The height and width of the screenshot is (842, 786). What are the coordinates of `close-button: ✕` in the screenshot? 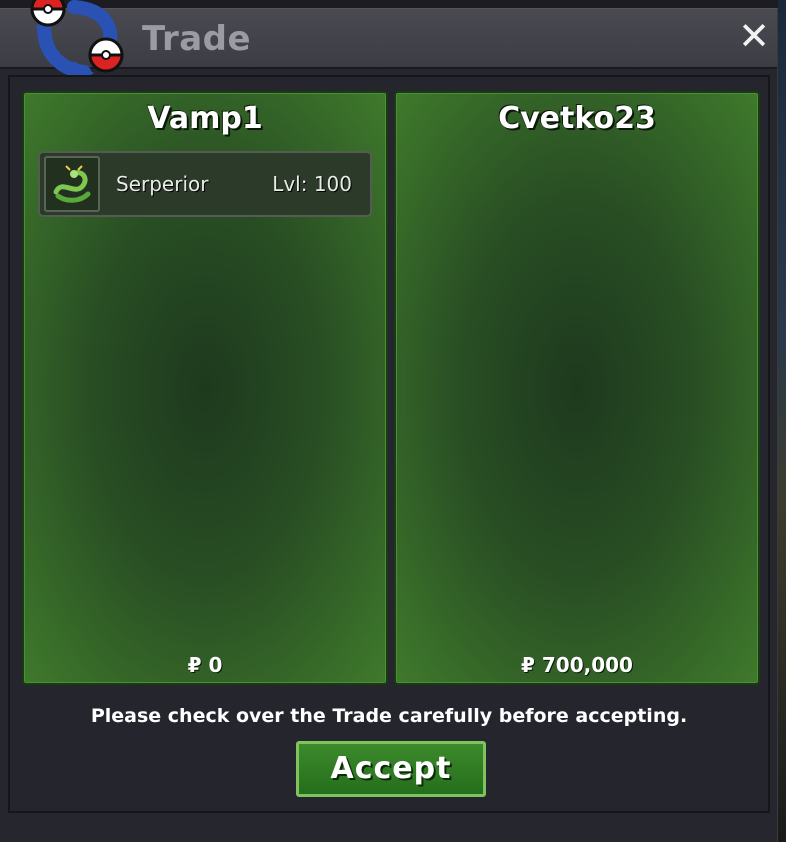 It's located at (754, 36).